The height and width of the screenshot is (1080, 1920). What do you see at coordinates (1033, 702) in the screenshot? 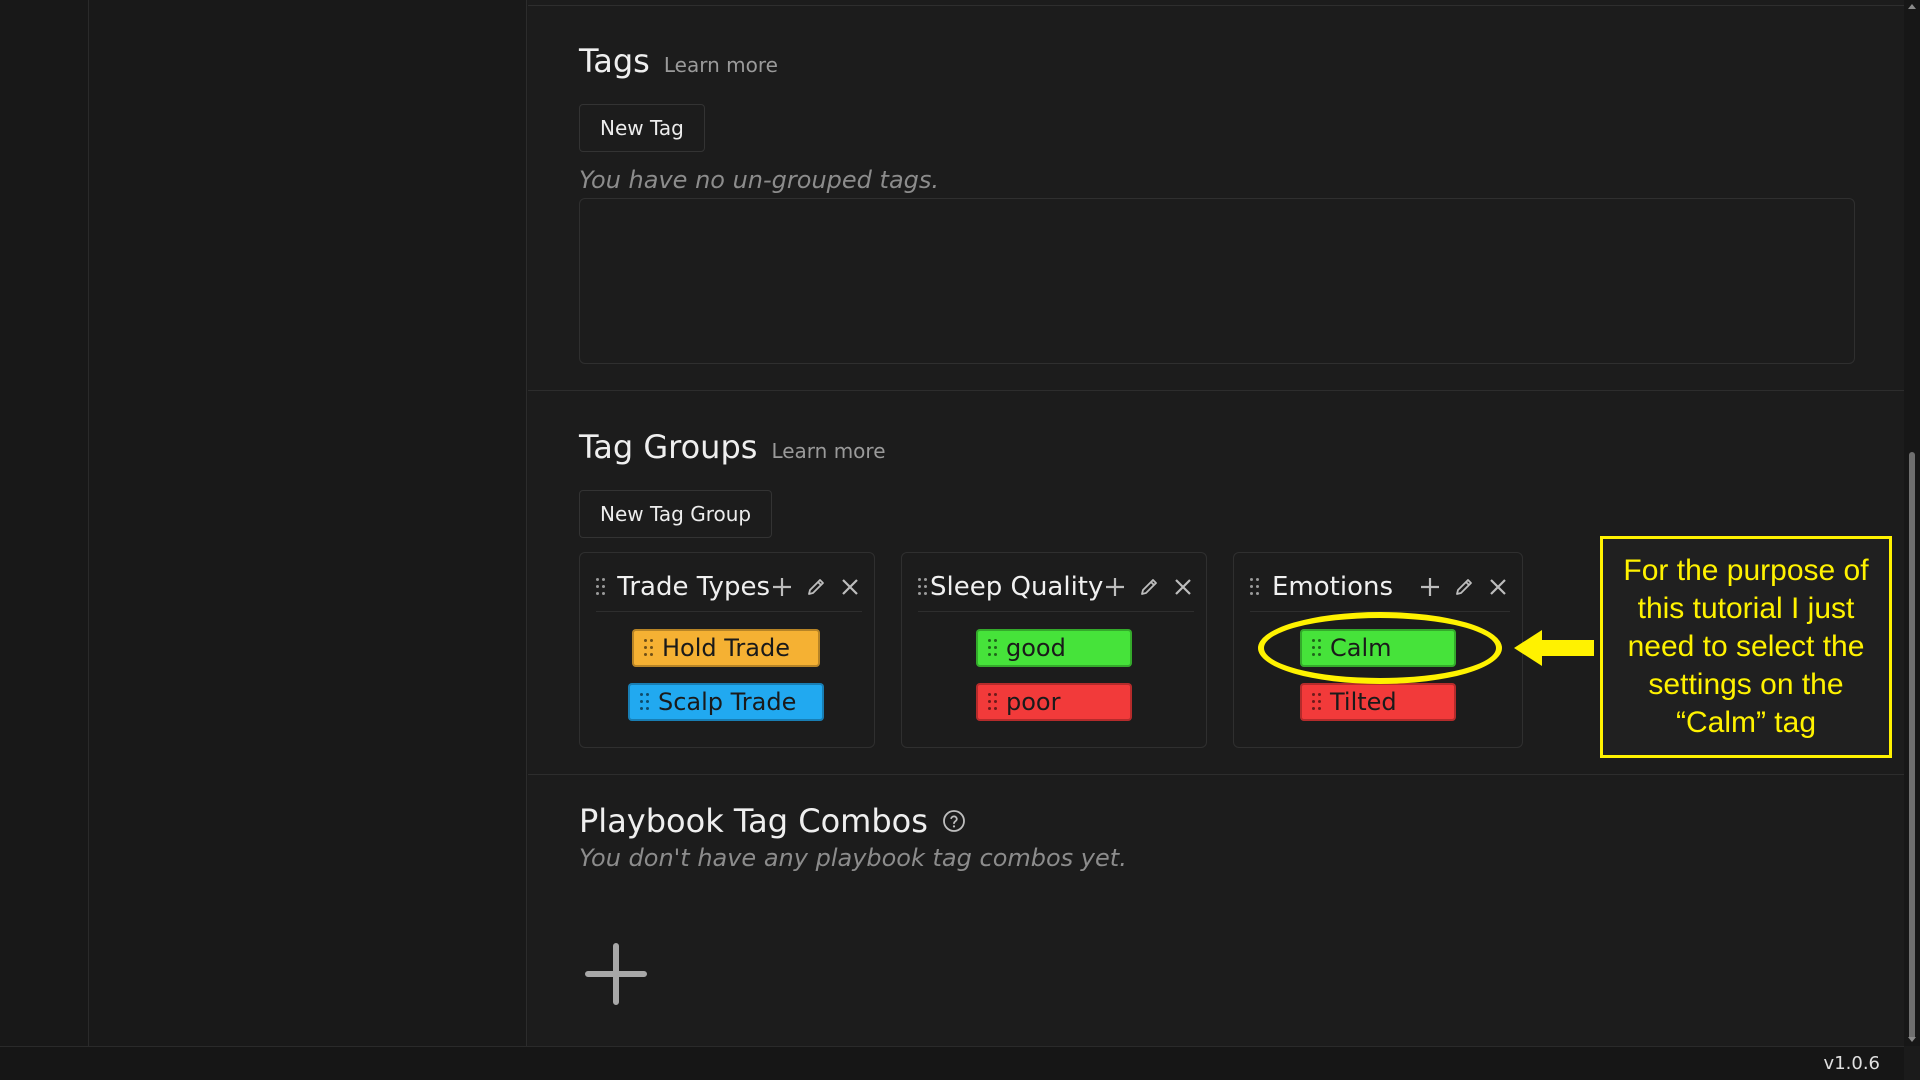
I see `tag-label: poor` at bounding box center [1033, 702].